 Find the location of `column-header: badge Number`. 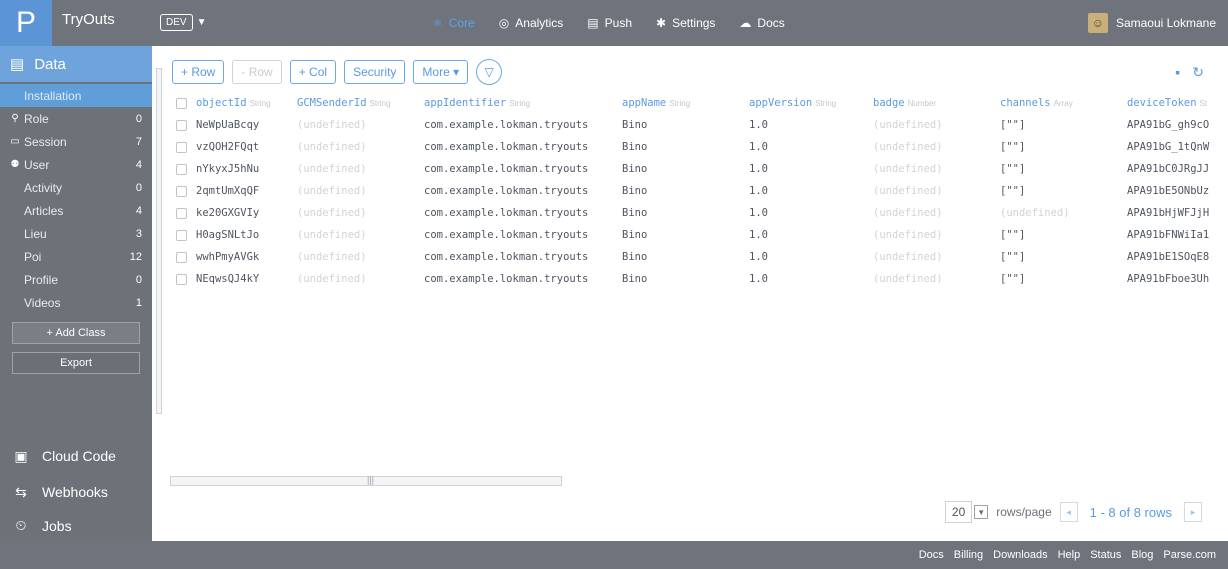

column-header: badge Number is located at coordinates (932, 103).